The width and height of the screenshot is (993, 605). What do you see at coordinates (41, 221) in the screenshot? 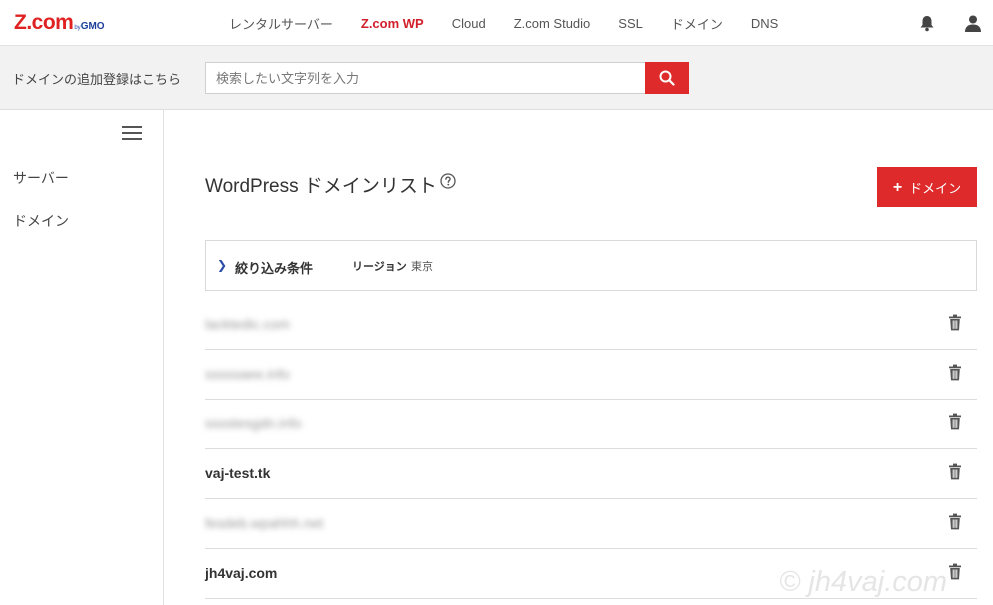
I see `sidebar-item-domain: ドメイン` at bounding box center [41, 221].